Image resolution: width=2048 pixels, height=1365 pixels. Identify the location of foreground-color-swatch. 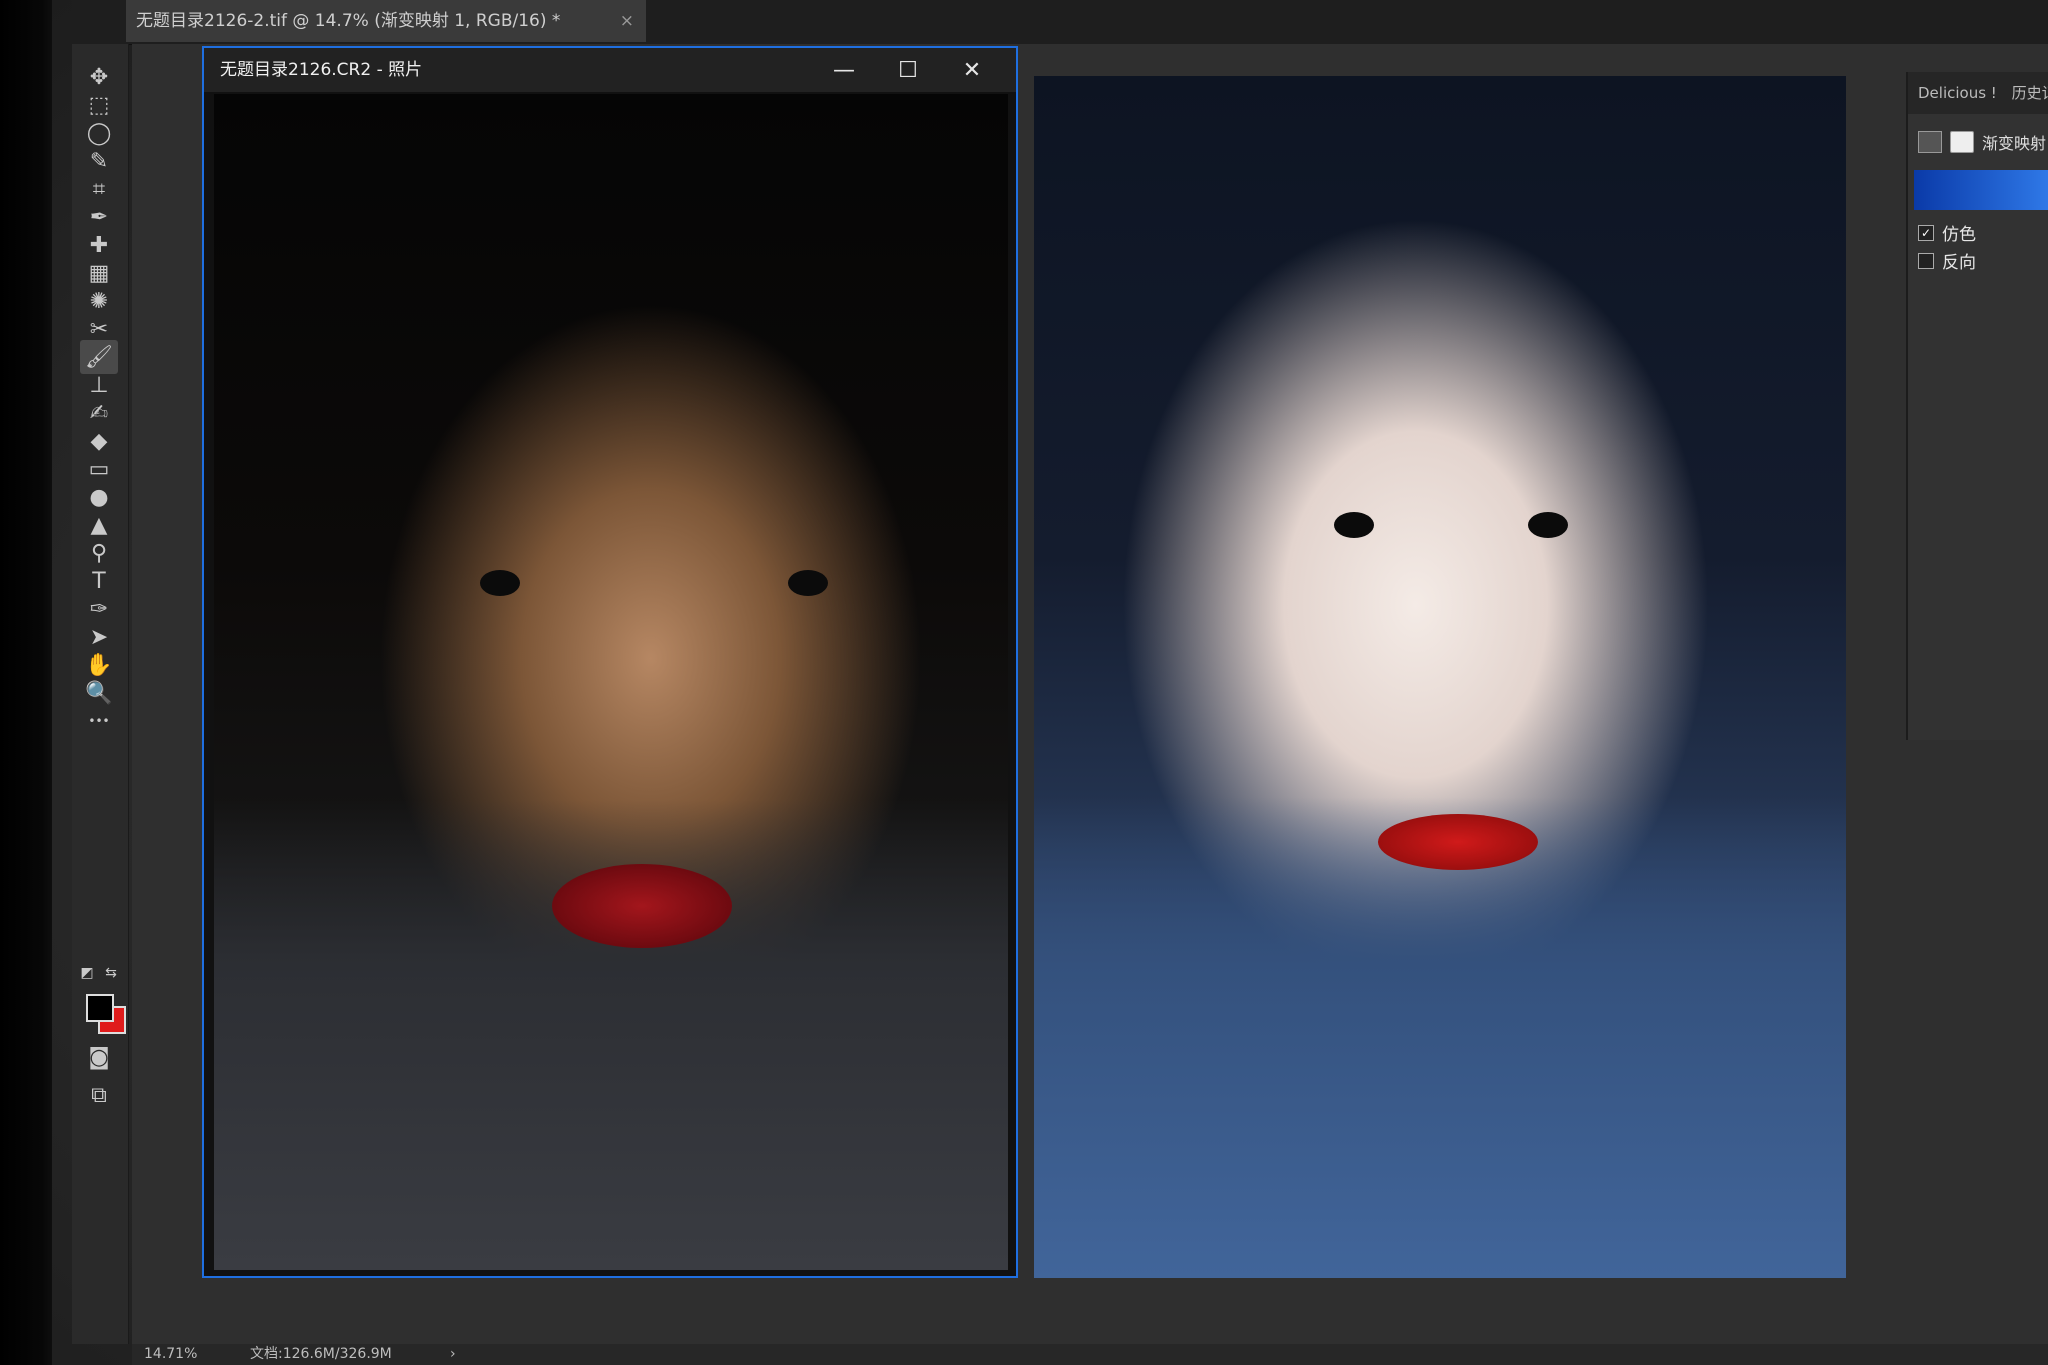
(100, 1008).